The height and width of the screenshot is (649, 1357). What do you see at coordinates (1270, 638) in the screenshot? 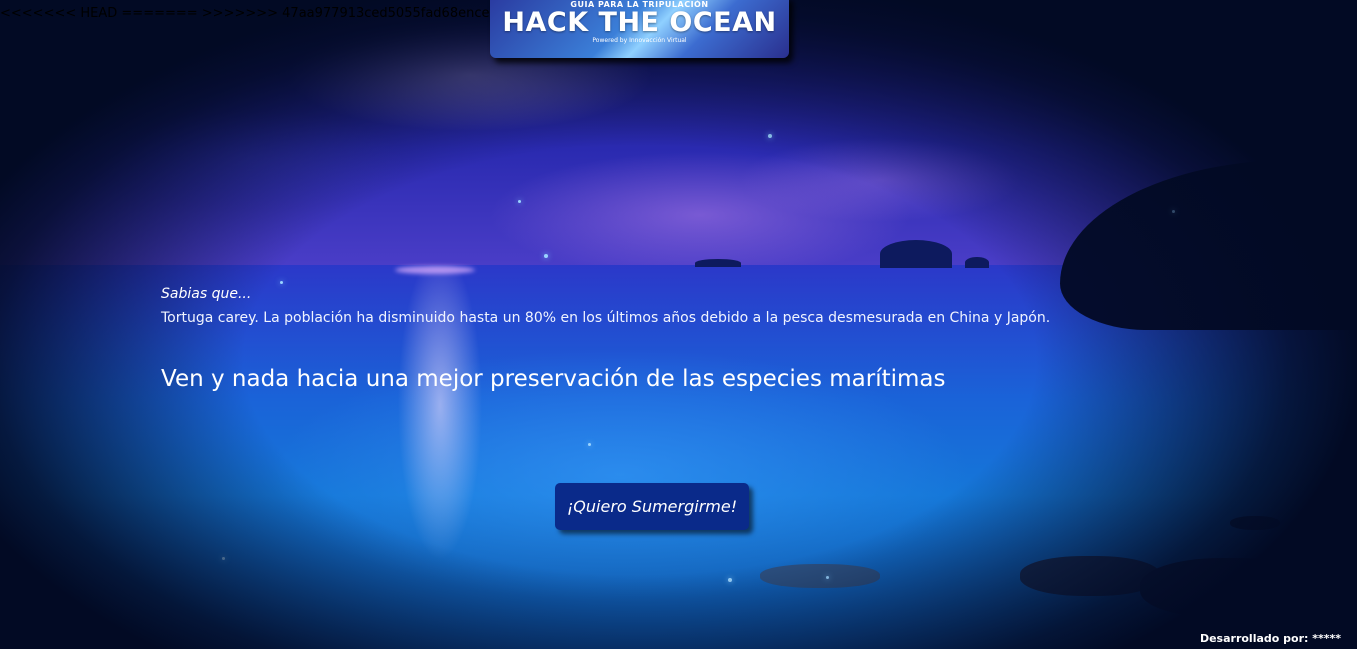
I see `footer-credit: Desarrollado por: *****` at bounding box center [1270, 638].